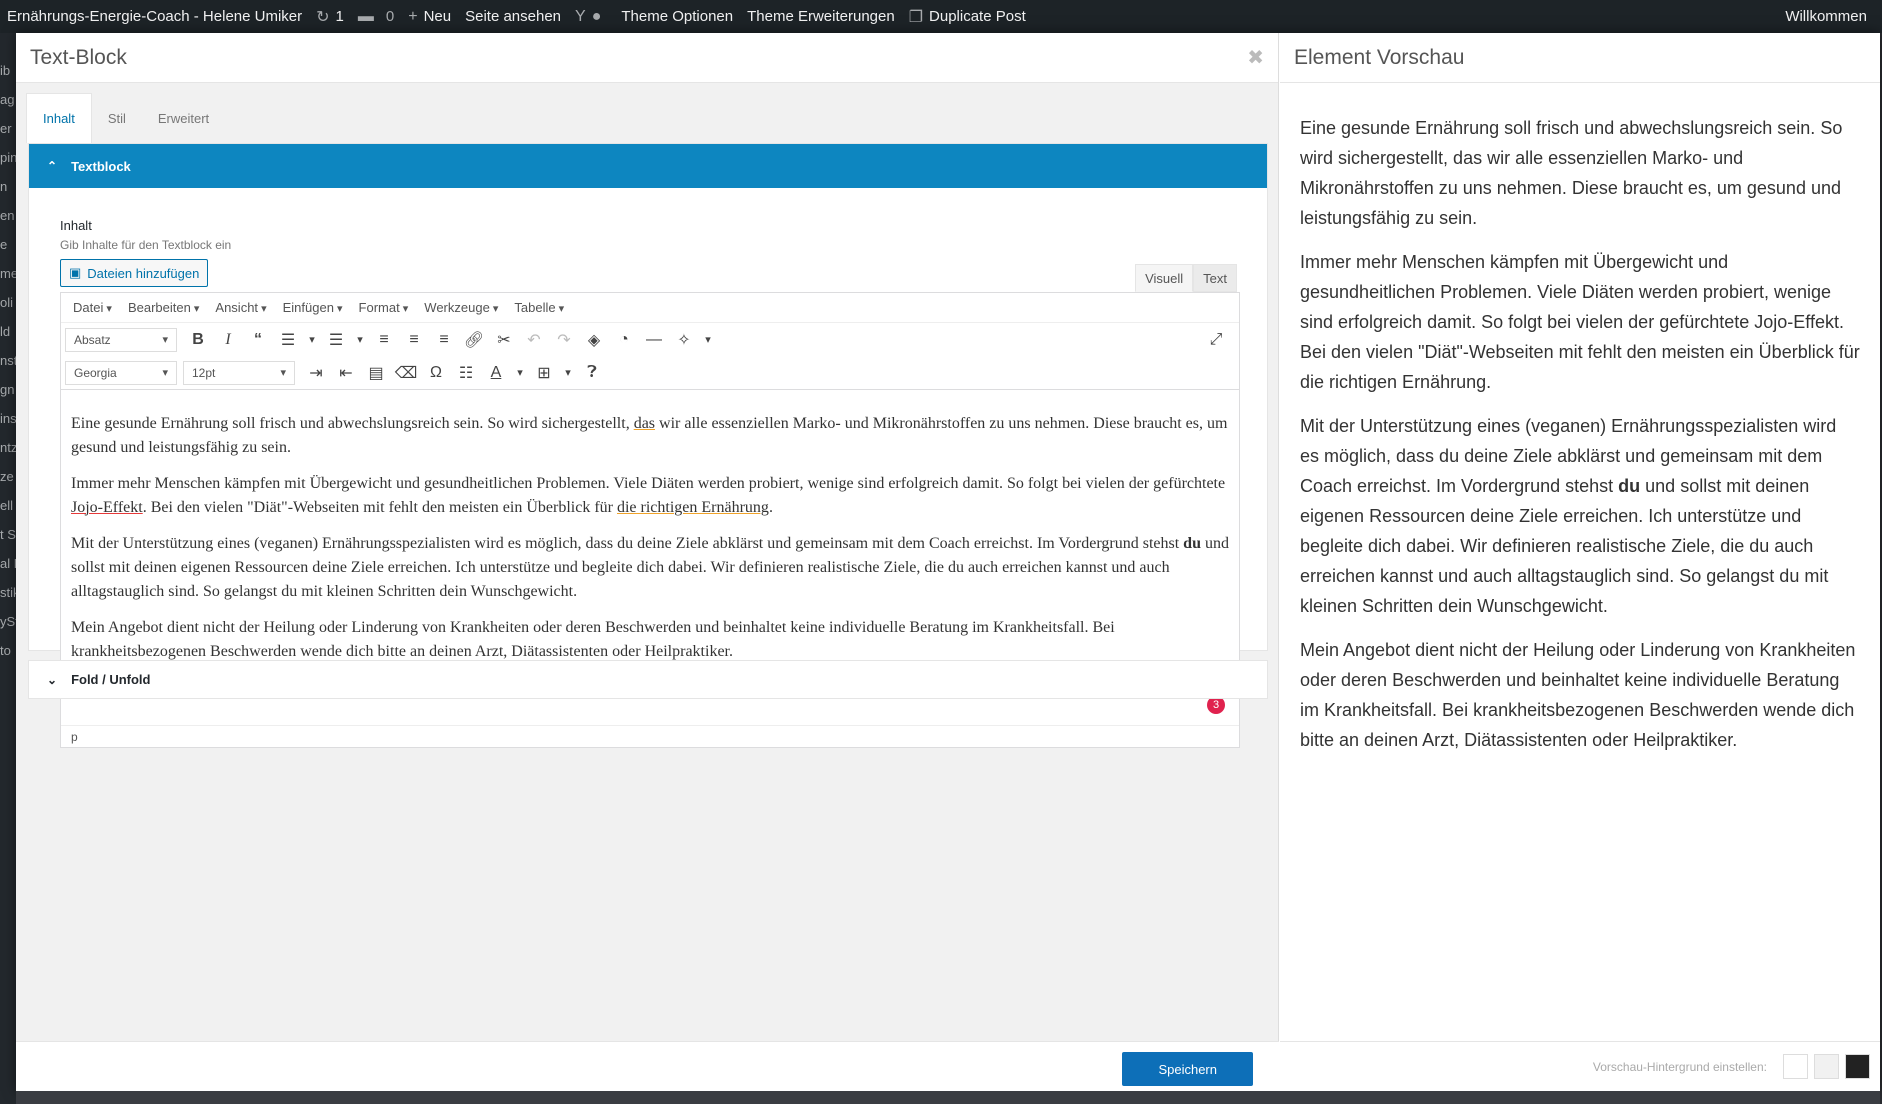 Image resolution: width=1882 pixels, height=1104 pixels. What do you see at coordinates (8, 273) in the screenshot?
I see `sidebar-item-fragment: me` at bounding box center [8, 273].